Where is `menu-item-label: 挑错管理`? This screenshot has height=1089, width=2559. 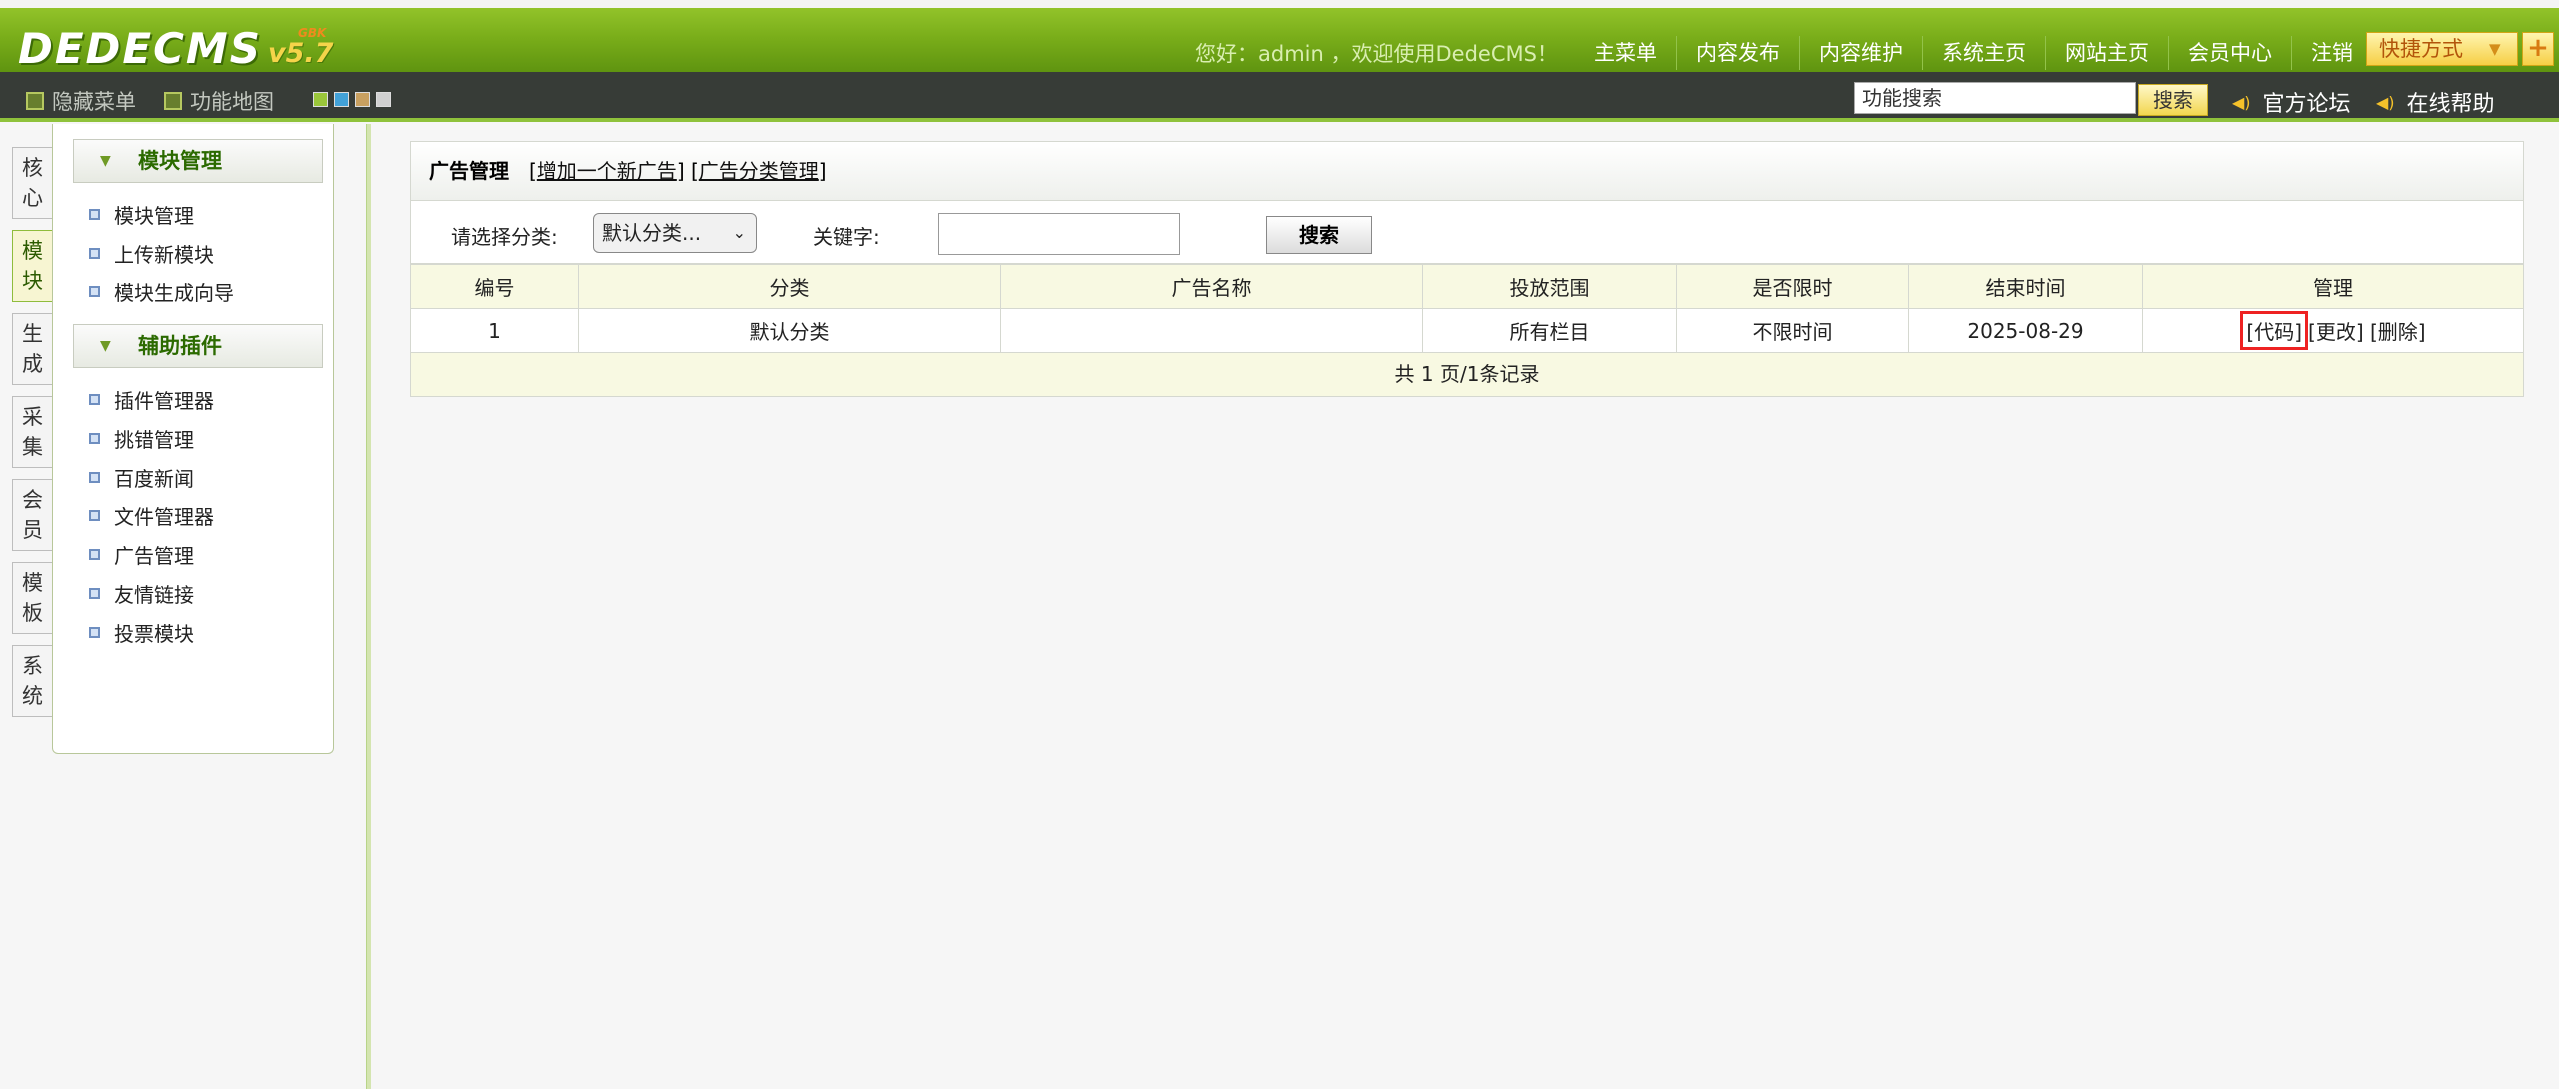 menu-item-label: 挑错管理 is located at coordinates (154, 440).